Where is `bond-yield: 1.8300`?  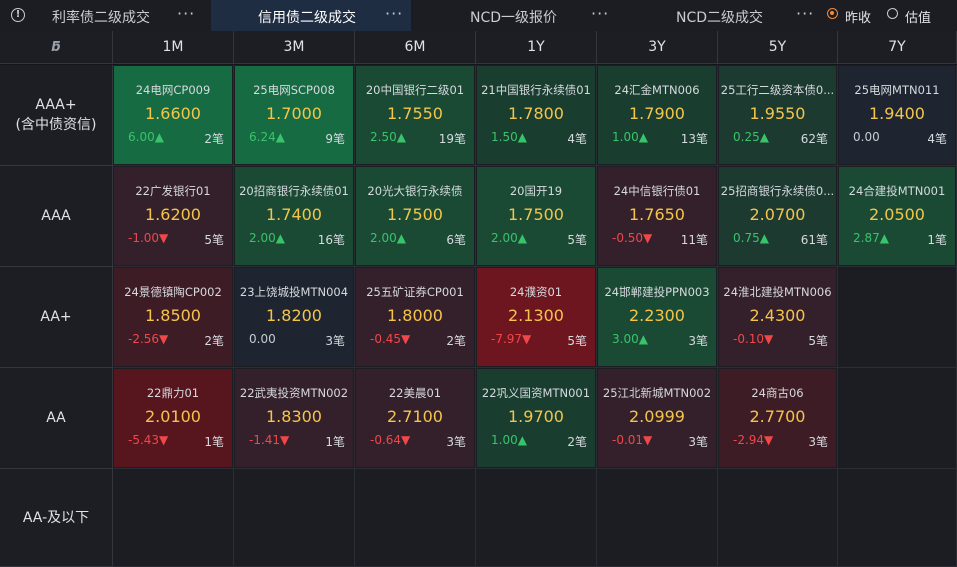 bond-yield: 1.8300 is located at coordinates (294, 416).